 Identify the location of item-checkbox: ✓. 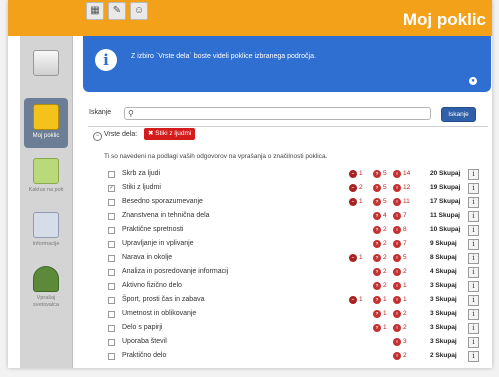
(111, 188).